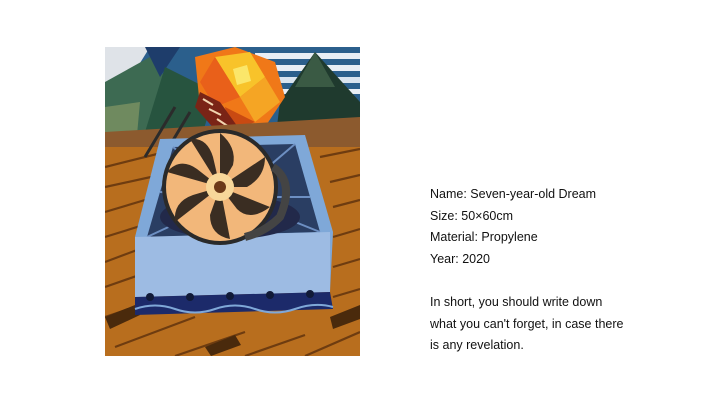 The image size is (720, 405). Describe the element at coordinates (472, 215) in the screenshot. I see `artwork-size: Size: 50×60cm` at that location.